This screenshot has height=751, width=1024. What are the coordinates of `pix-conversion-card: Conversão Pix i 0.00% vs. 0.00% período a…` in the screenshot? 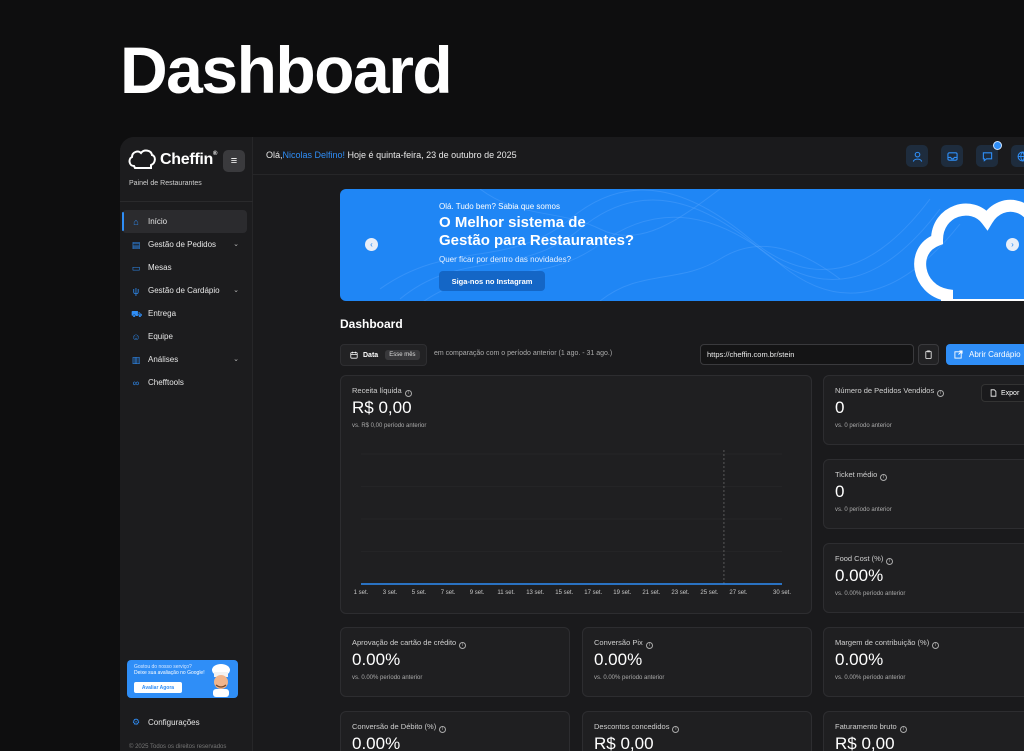 It's located at (697, 662).